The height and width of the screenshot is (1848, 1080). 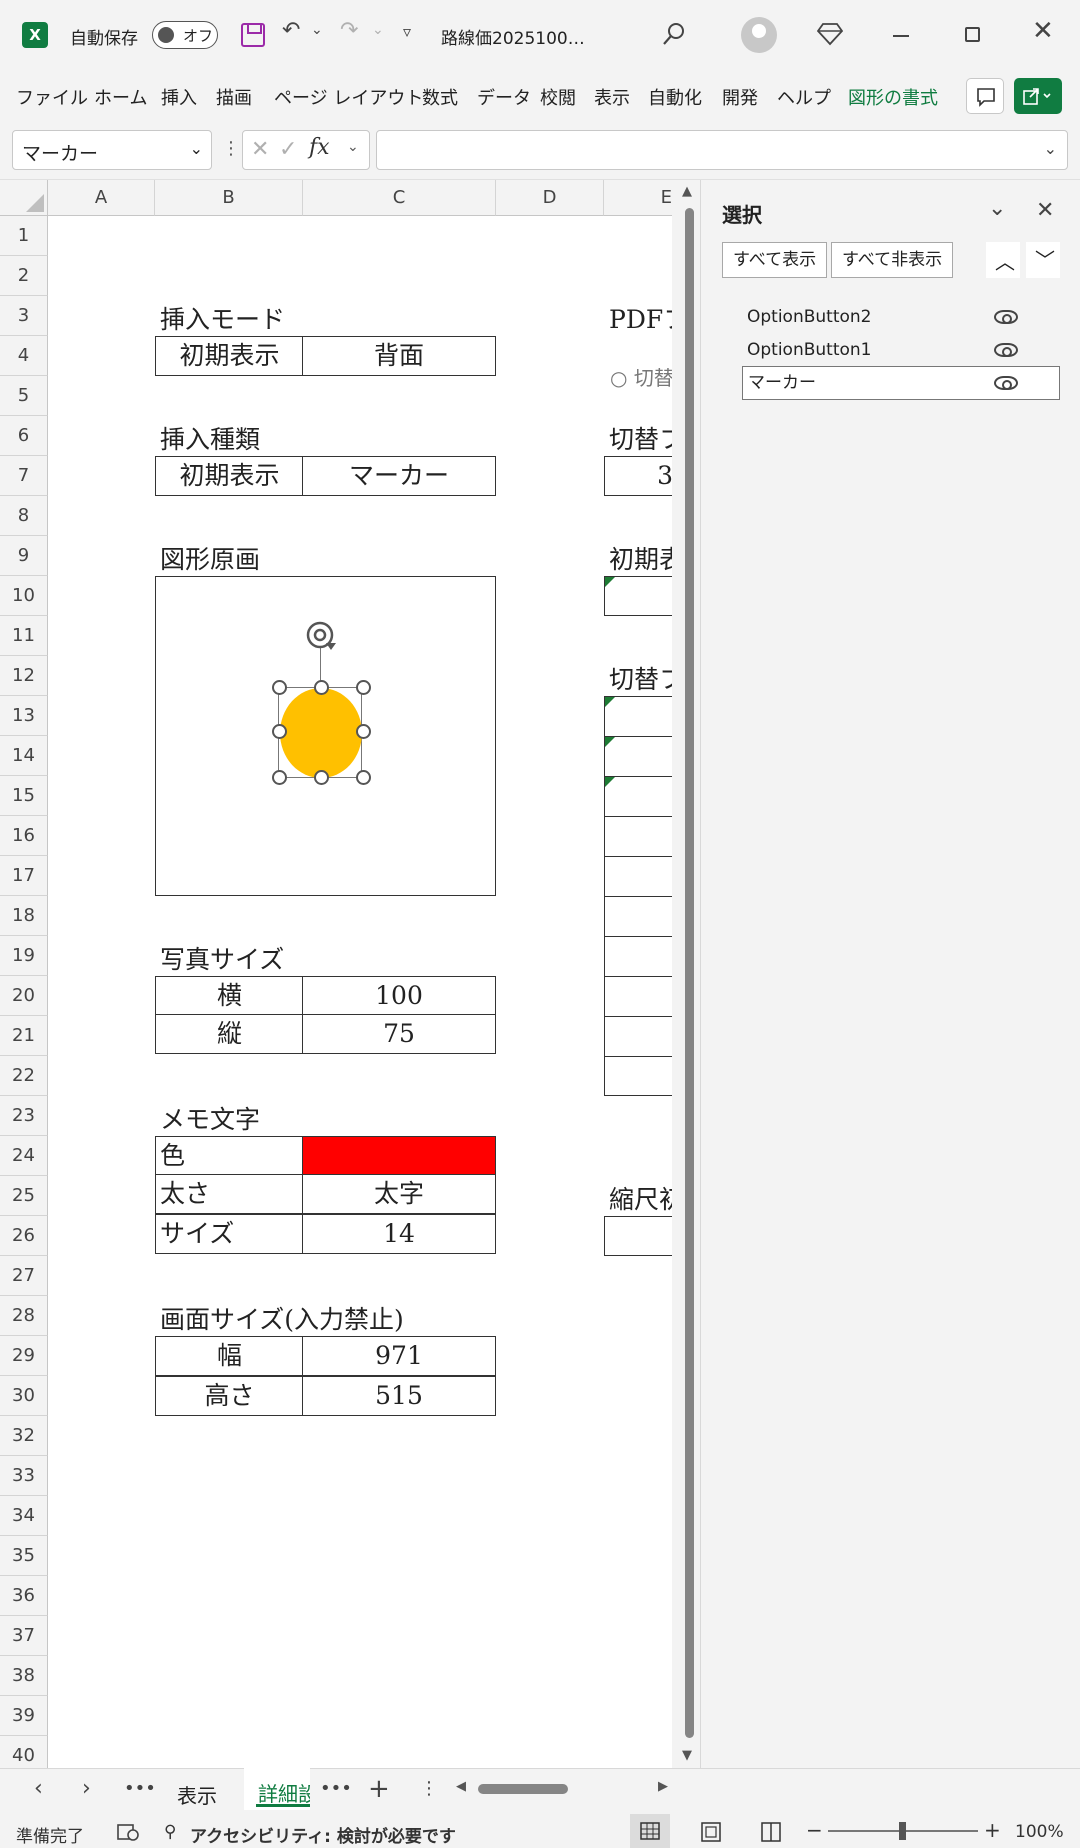 What do you see at coordinates (24, 316) in the screenshot?
I see `row-header-3: 3` at bounding box center [24, 316].